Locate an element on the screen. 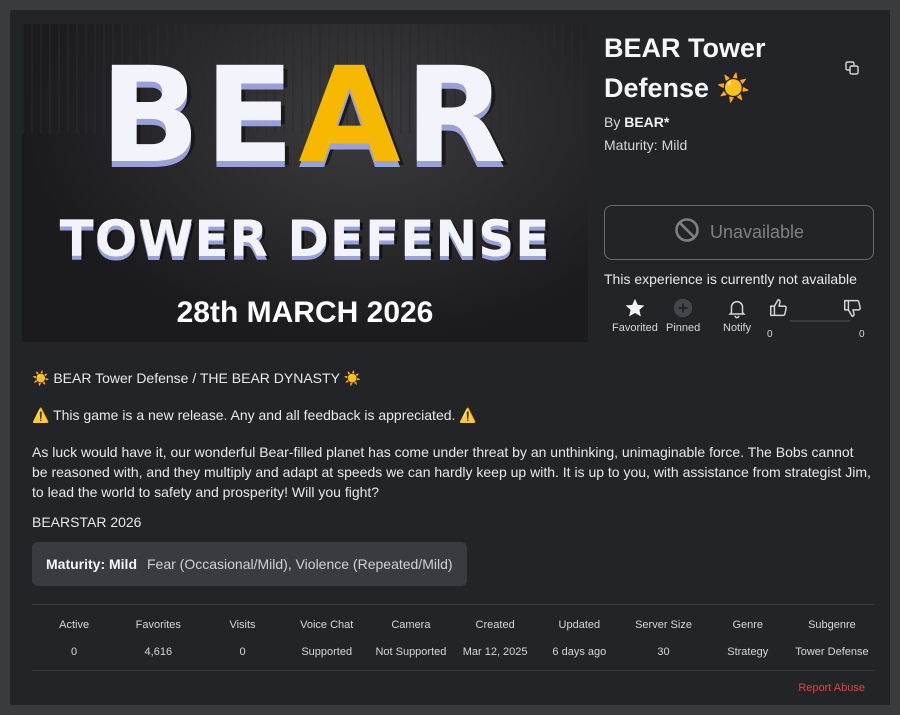  thumbs-up-icon is located at coordinates (778, 308).